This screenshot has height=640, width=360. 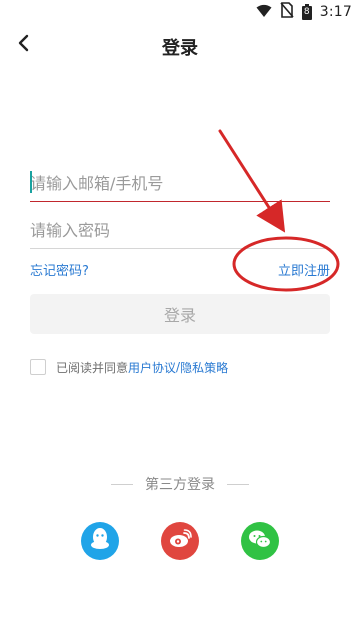 I want to click on weibo-login-button, so click(x=180, y=541).